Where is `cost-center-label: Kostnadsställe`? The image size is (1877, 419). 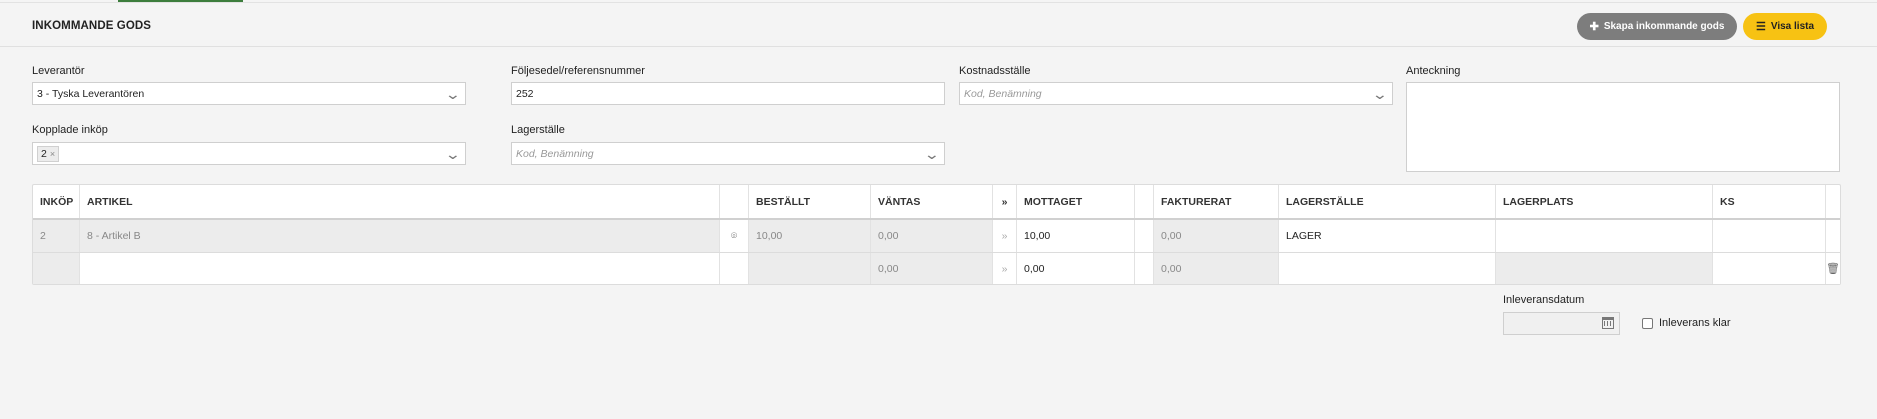 cost-center-label: Kostnadsställe is located at coordinates (995, 71).